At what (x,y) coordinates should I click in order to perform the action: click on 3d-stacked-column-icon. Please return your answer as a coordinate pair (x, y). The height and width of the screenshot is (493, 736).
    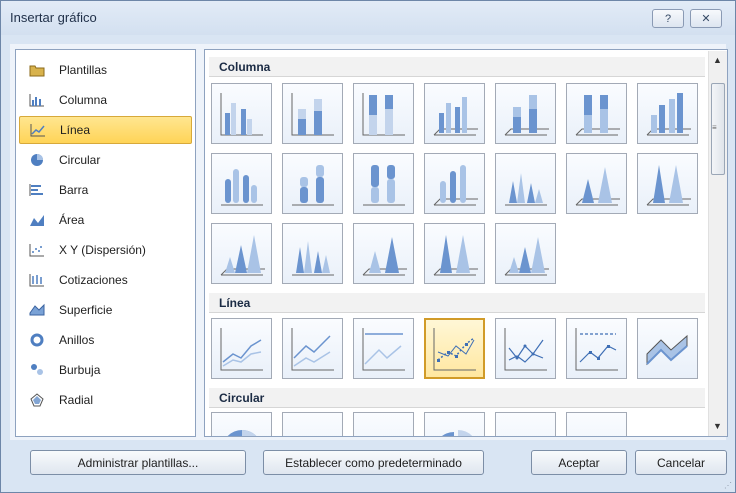
    Looking at the image, I should click on (526, 114).